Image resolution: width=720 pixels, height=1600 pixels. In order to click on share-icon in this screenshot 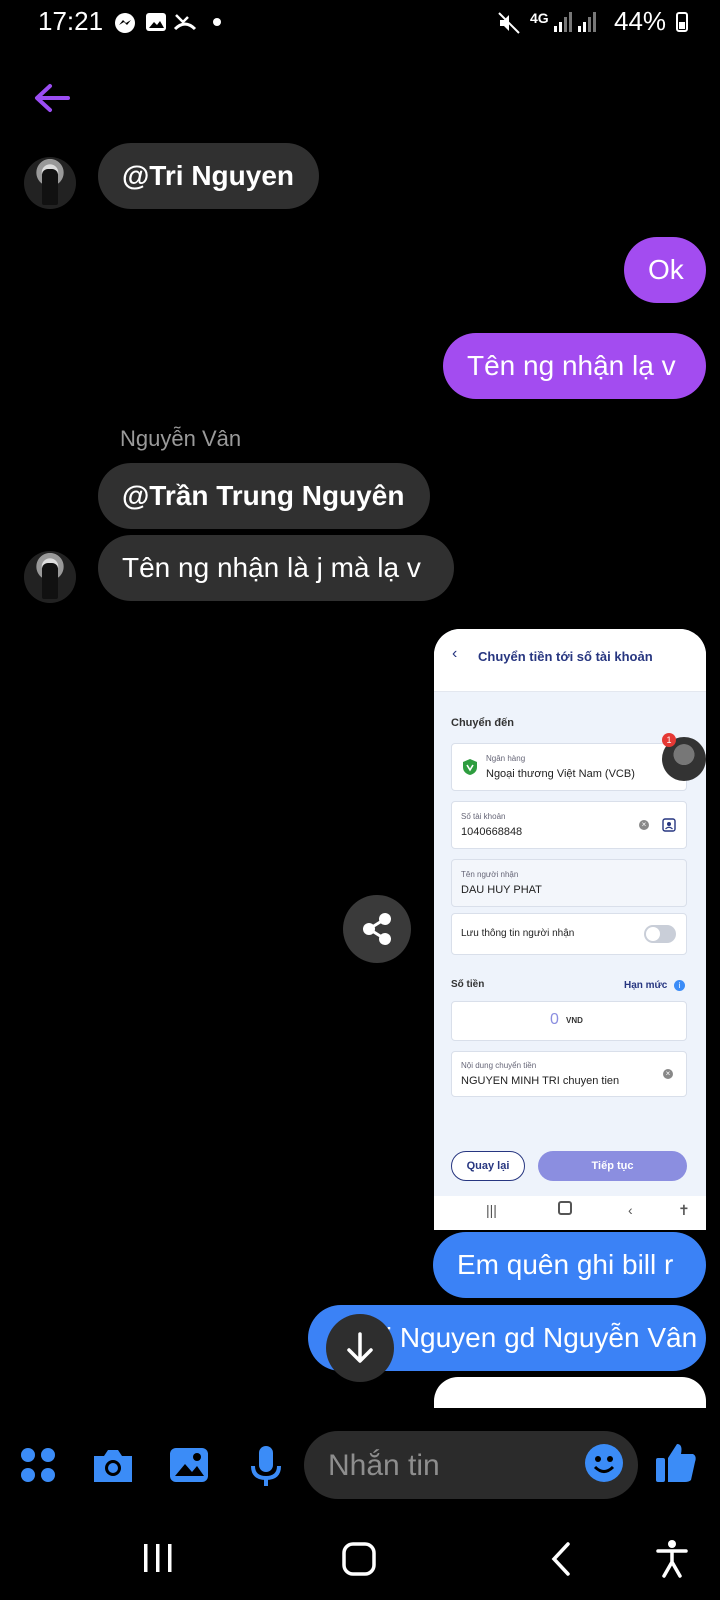, I will do `click(377, 929)`.